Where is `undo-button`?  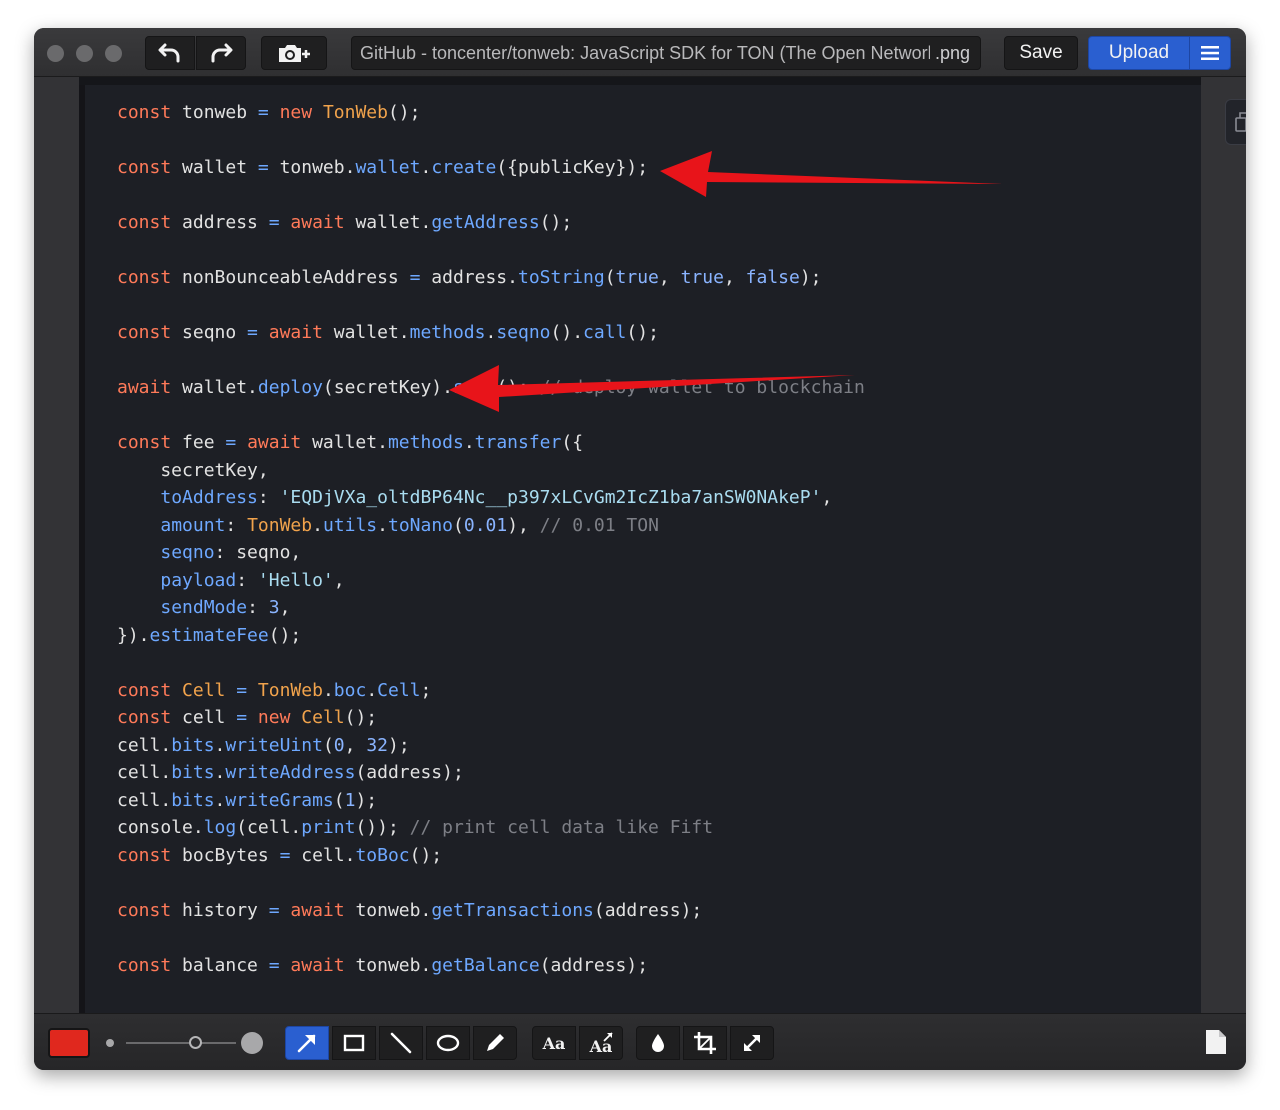 undo-button is located at coordinates (170, 53).